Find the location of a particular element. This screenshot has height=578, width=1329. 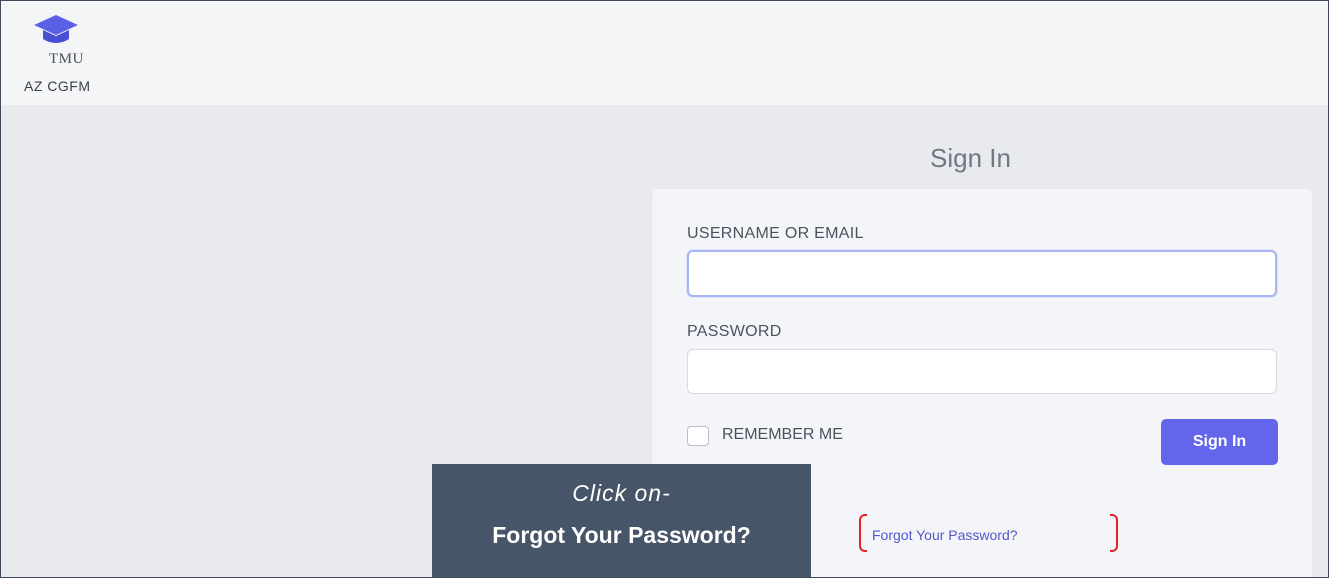

page-title: Sign In is located at coordinates (970, 158).